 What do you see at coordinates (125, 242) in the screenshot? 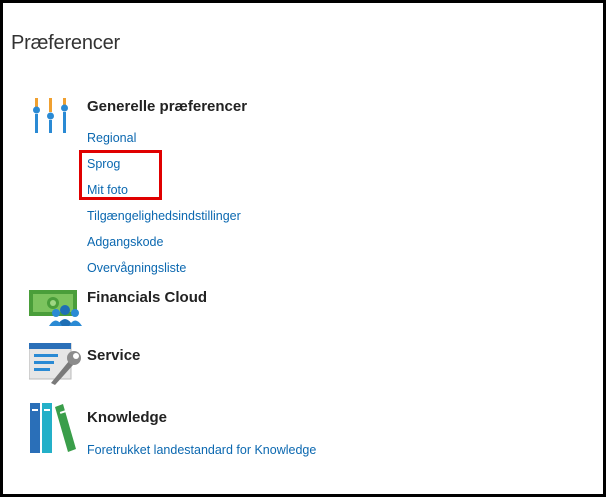
I see `link-password: Adgangskode` at bounding box center [125, 242].